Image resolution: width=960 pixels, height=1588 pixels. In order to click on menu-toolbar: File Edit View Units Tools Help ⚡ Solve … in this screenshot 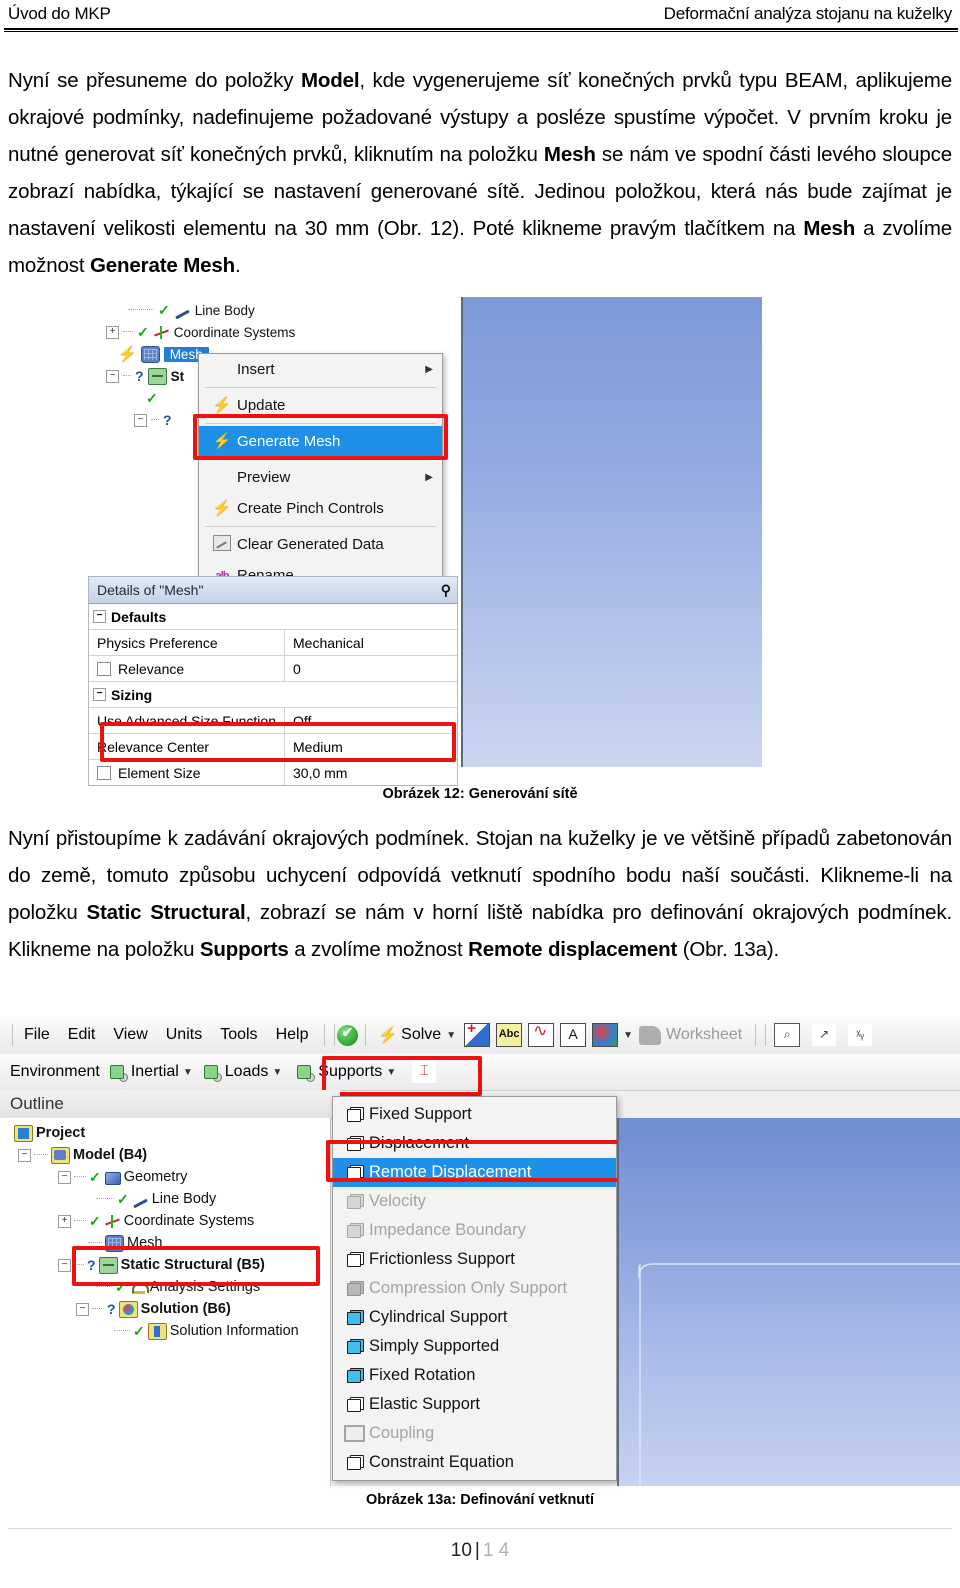, I will do `click(480, 1035)`.